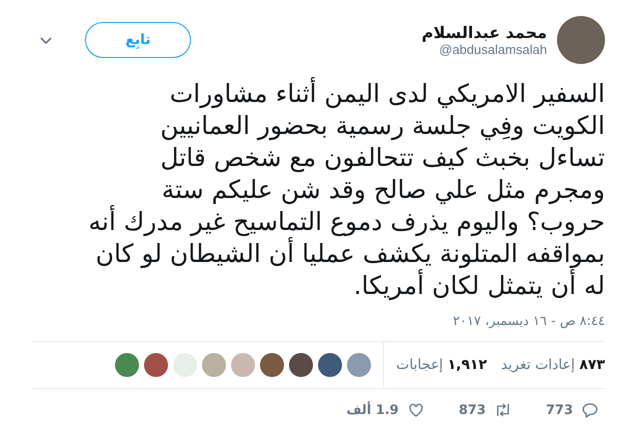 The width and height of the screenshot is (619, 440). What do you see at coordinates (572, 410) in the screenshot?
I see `reply-button: 773` at bounding box center [572, 410].